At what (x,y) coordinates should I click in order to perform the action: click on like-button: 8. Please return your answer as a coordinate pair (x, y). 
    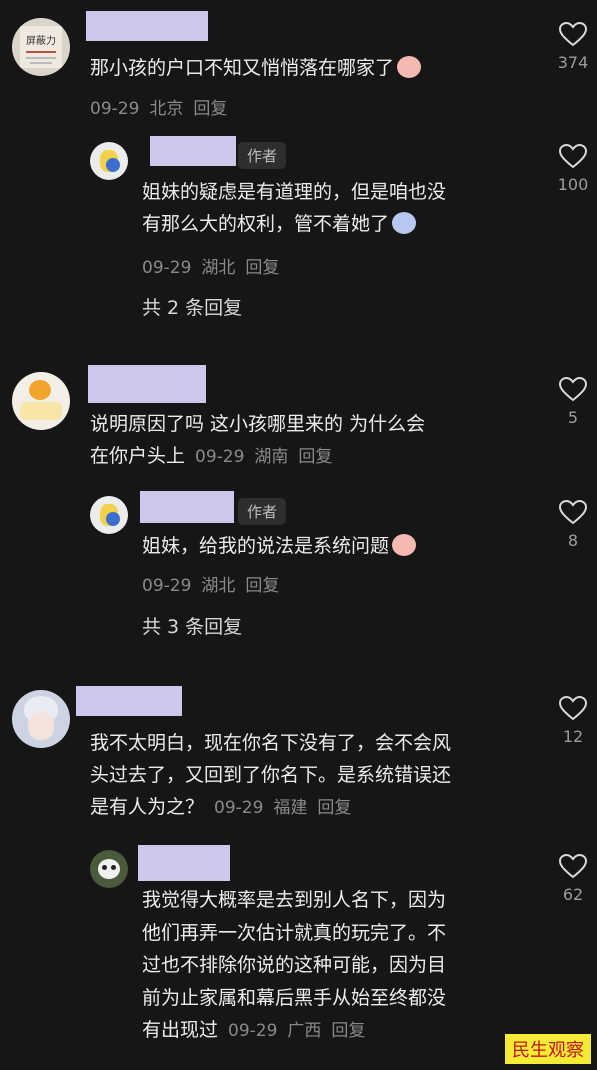
    Looking at the image, I should click on (573, 525).